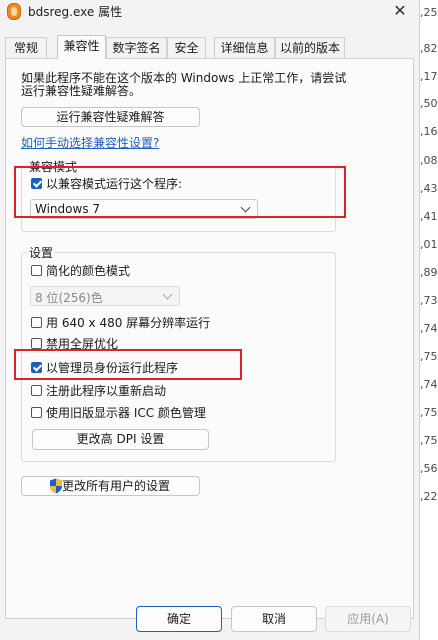  Describe the element at coordinates (209, 12) in the screenshot. I see `title-bar: bdsreg.exe 属性 ✕` at that location.